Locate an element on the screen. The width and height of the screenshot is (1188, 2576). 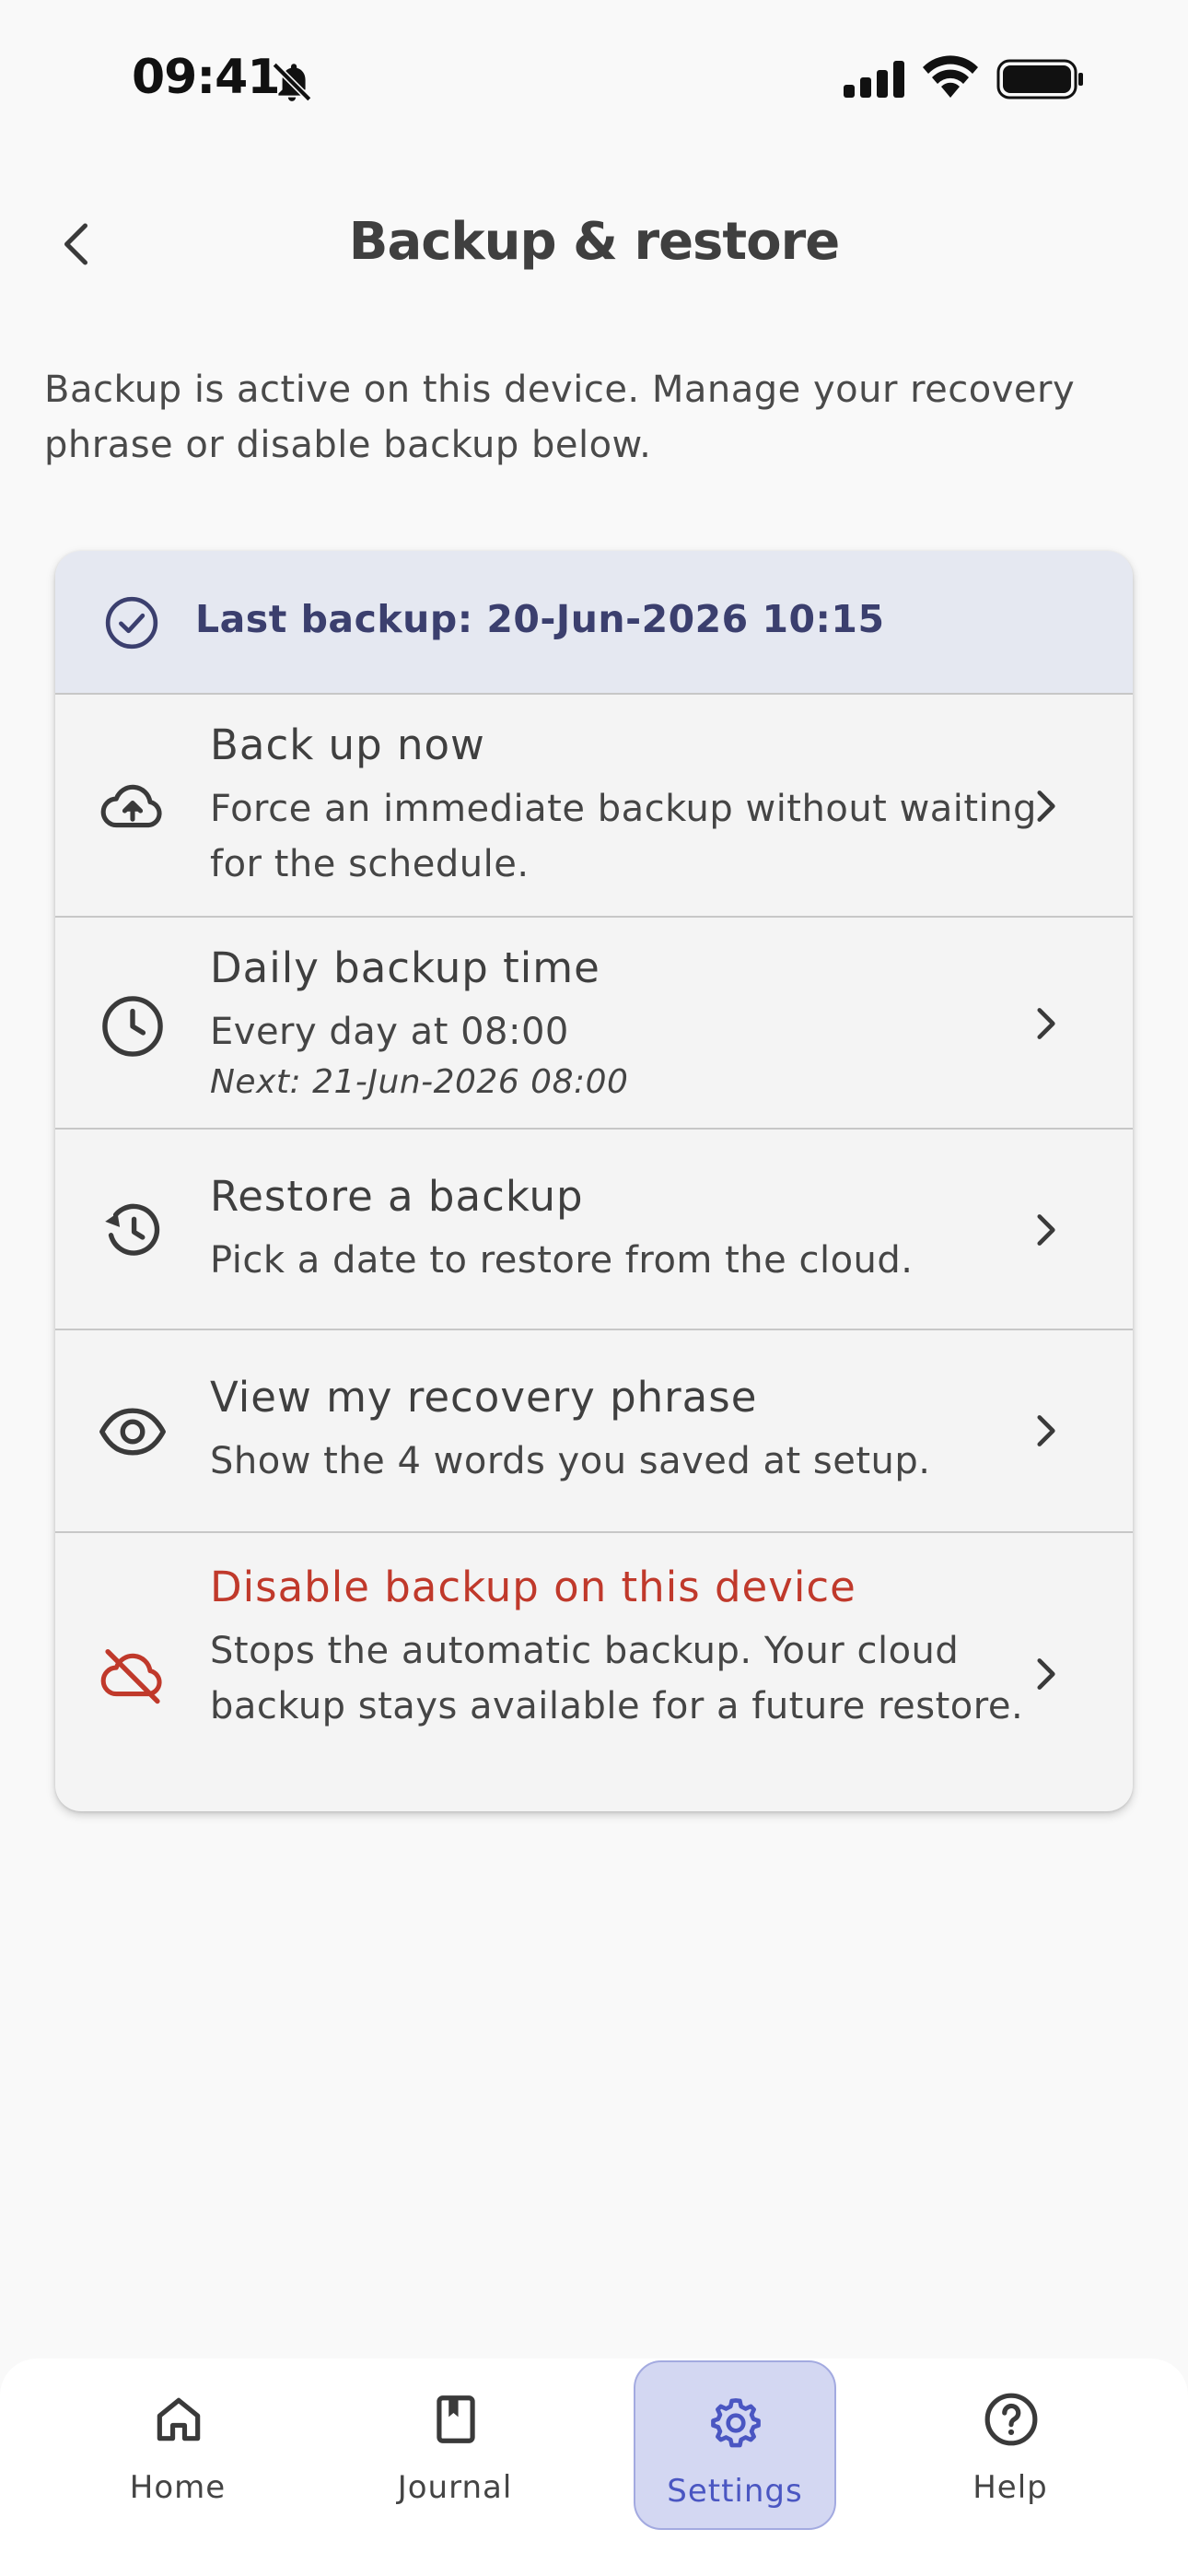
bottom-navigation: Home Journal Settings Help is located at coordinates (594, 2467).